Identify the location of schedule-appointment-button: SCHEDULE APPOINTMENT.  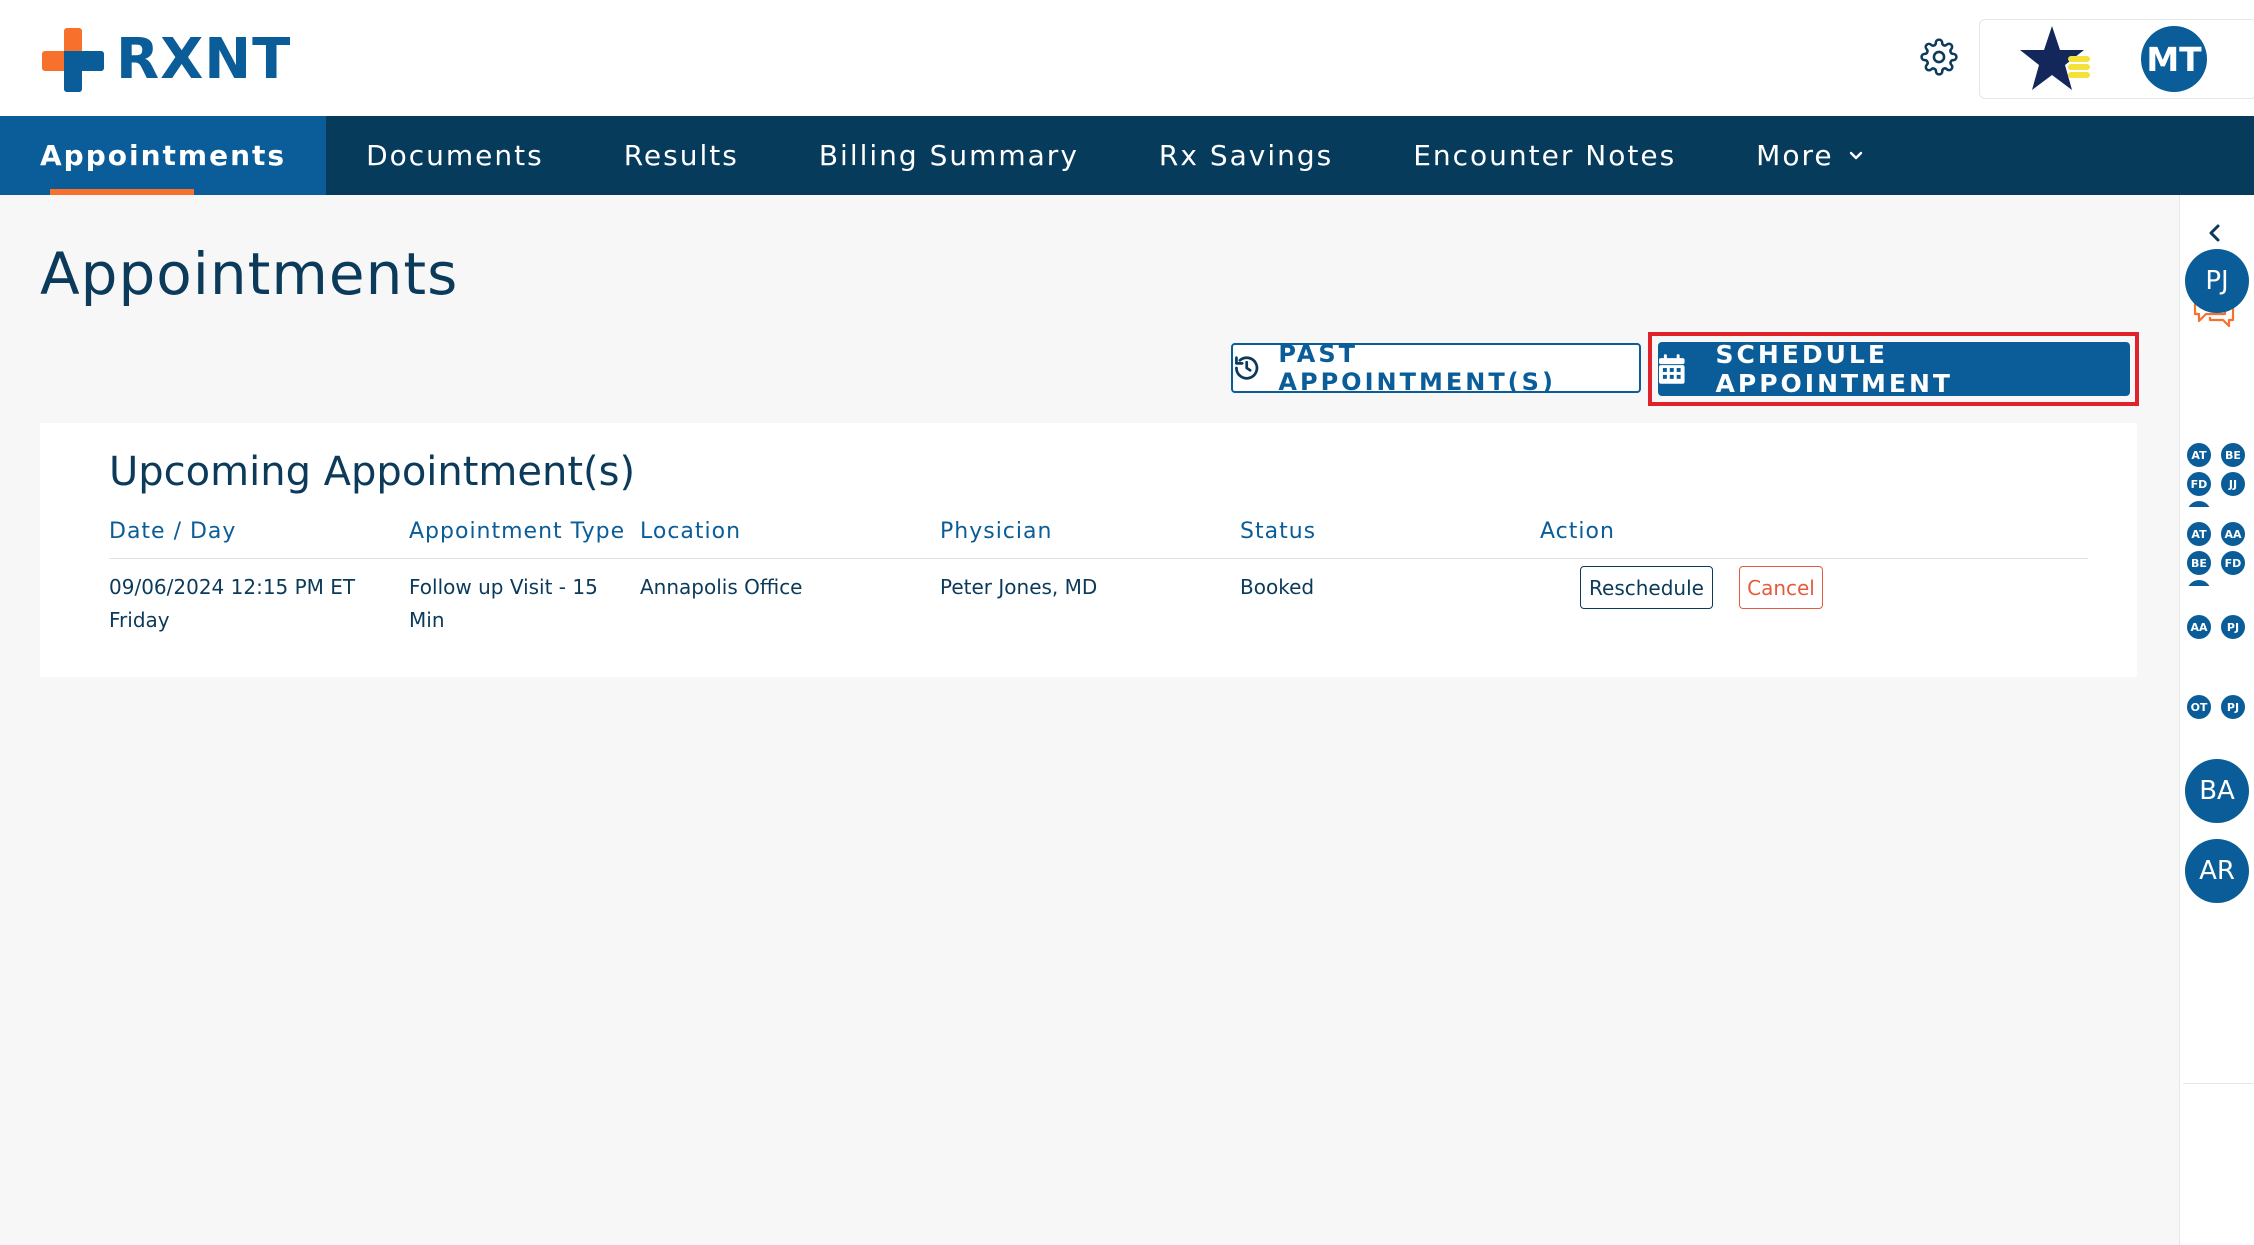
(1894, 369).